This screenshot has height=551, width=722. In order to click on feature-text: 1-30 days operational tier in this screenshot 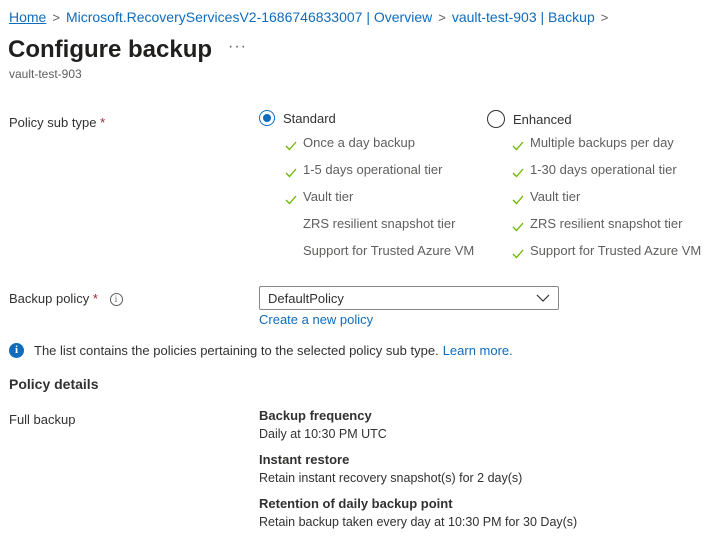, I will do `click(603, 169)`.